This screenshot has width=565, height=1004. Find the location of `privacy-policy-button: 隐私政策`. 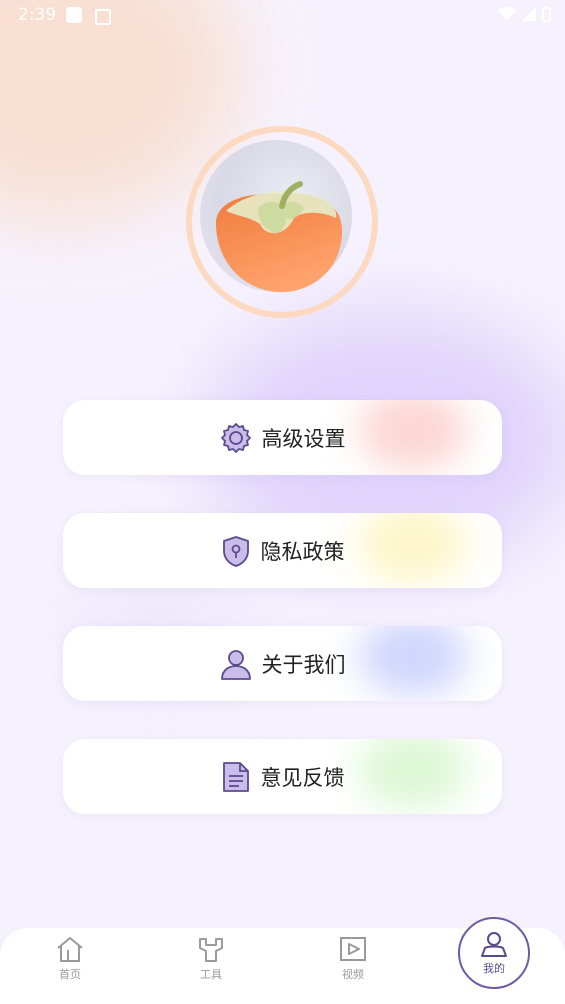

privacy-policy-button: 隐私政策 is located at coordinates (282, 550).